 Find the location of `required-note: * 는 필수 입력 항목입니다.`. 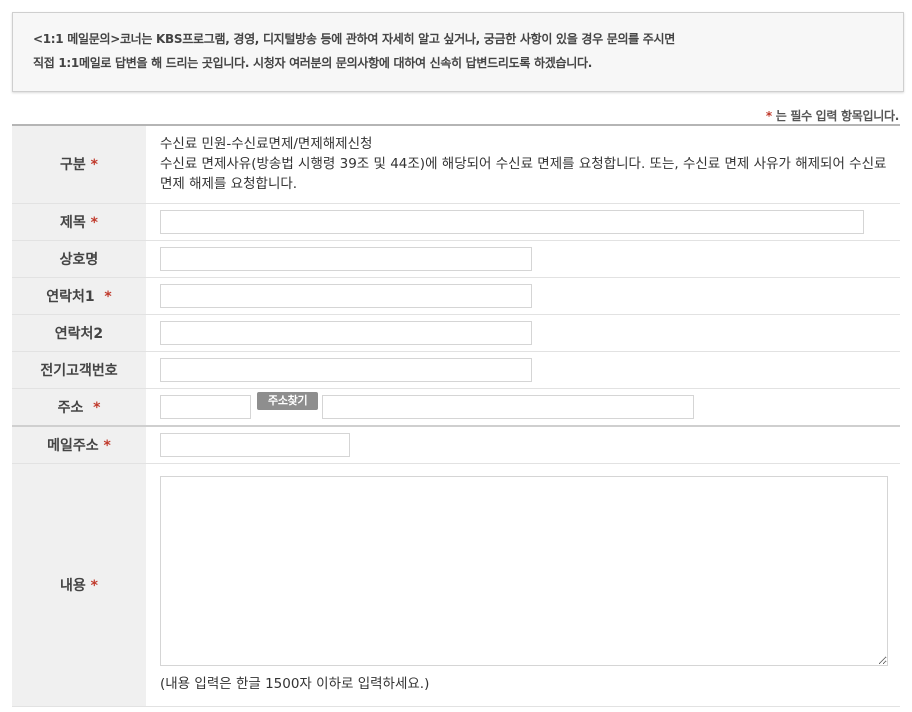

required-note: * 는 필수 입력 항목입니다. is located at coordinates (832, 115).